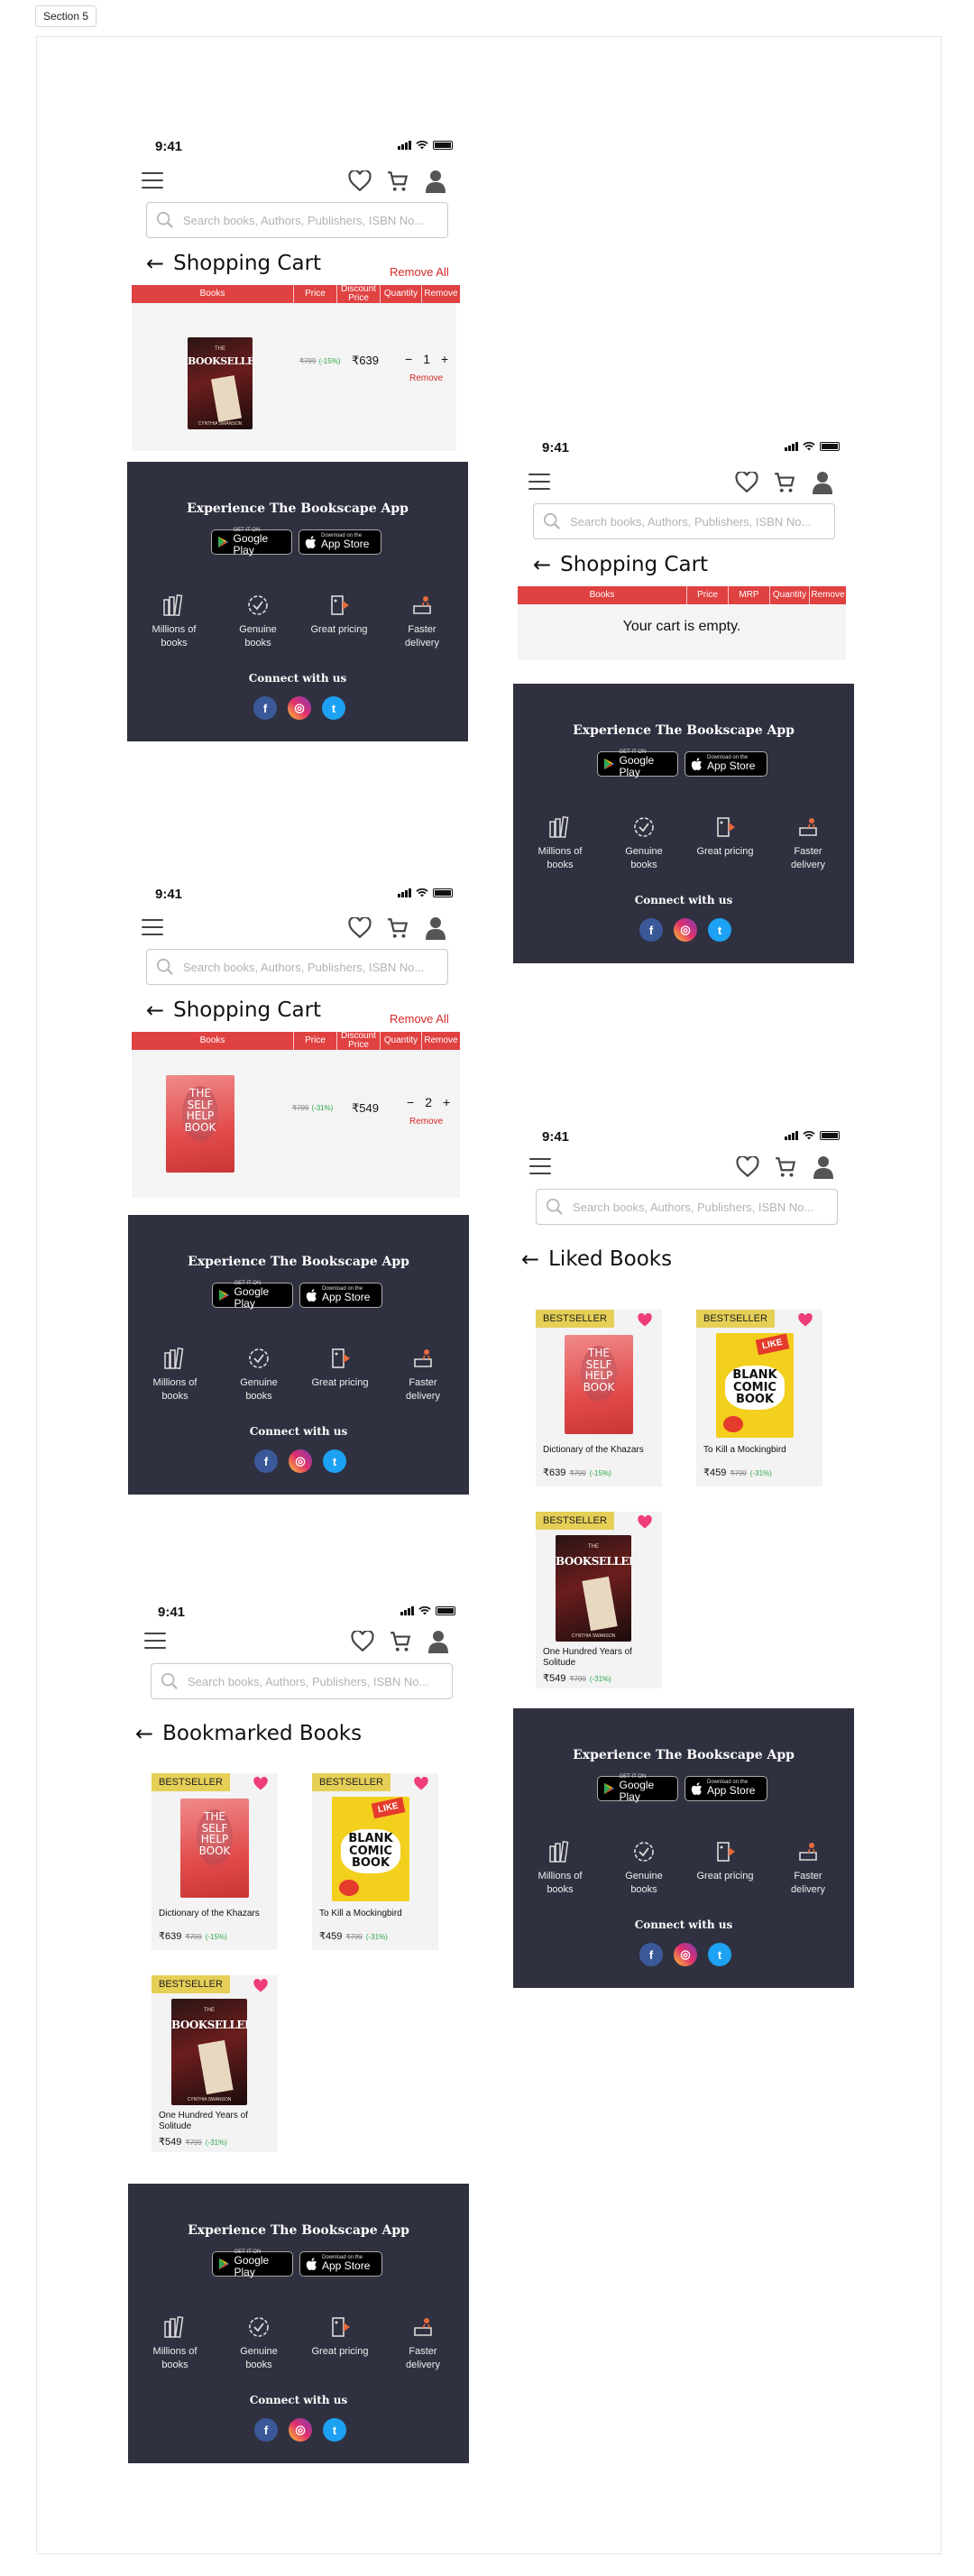 This screenshot has height=2576, width=974. I want to click on discount: (-31%), so click(376, 1937).